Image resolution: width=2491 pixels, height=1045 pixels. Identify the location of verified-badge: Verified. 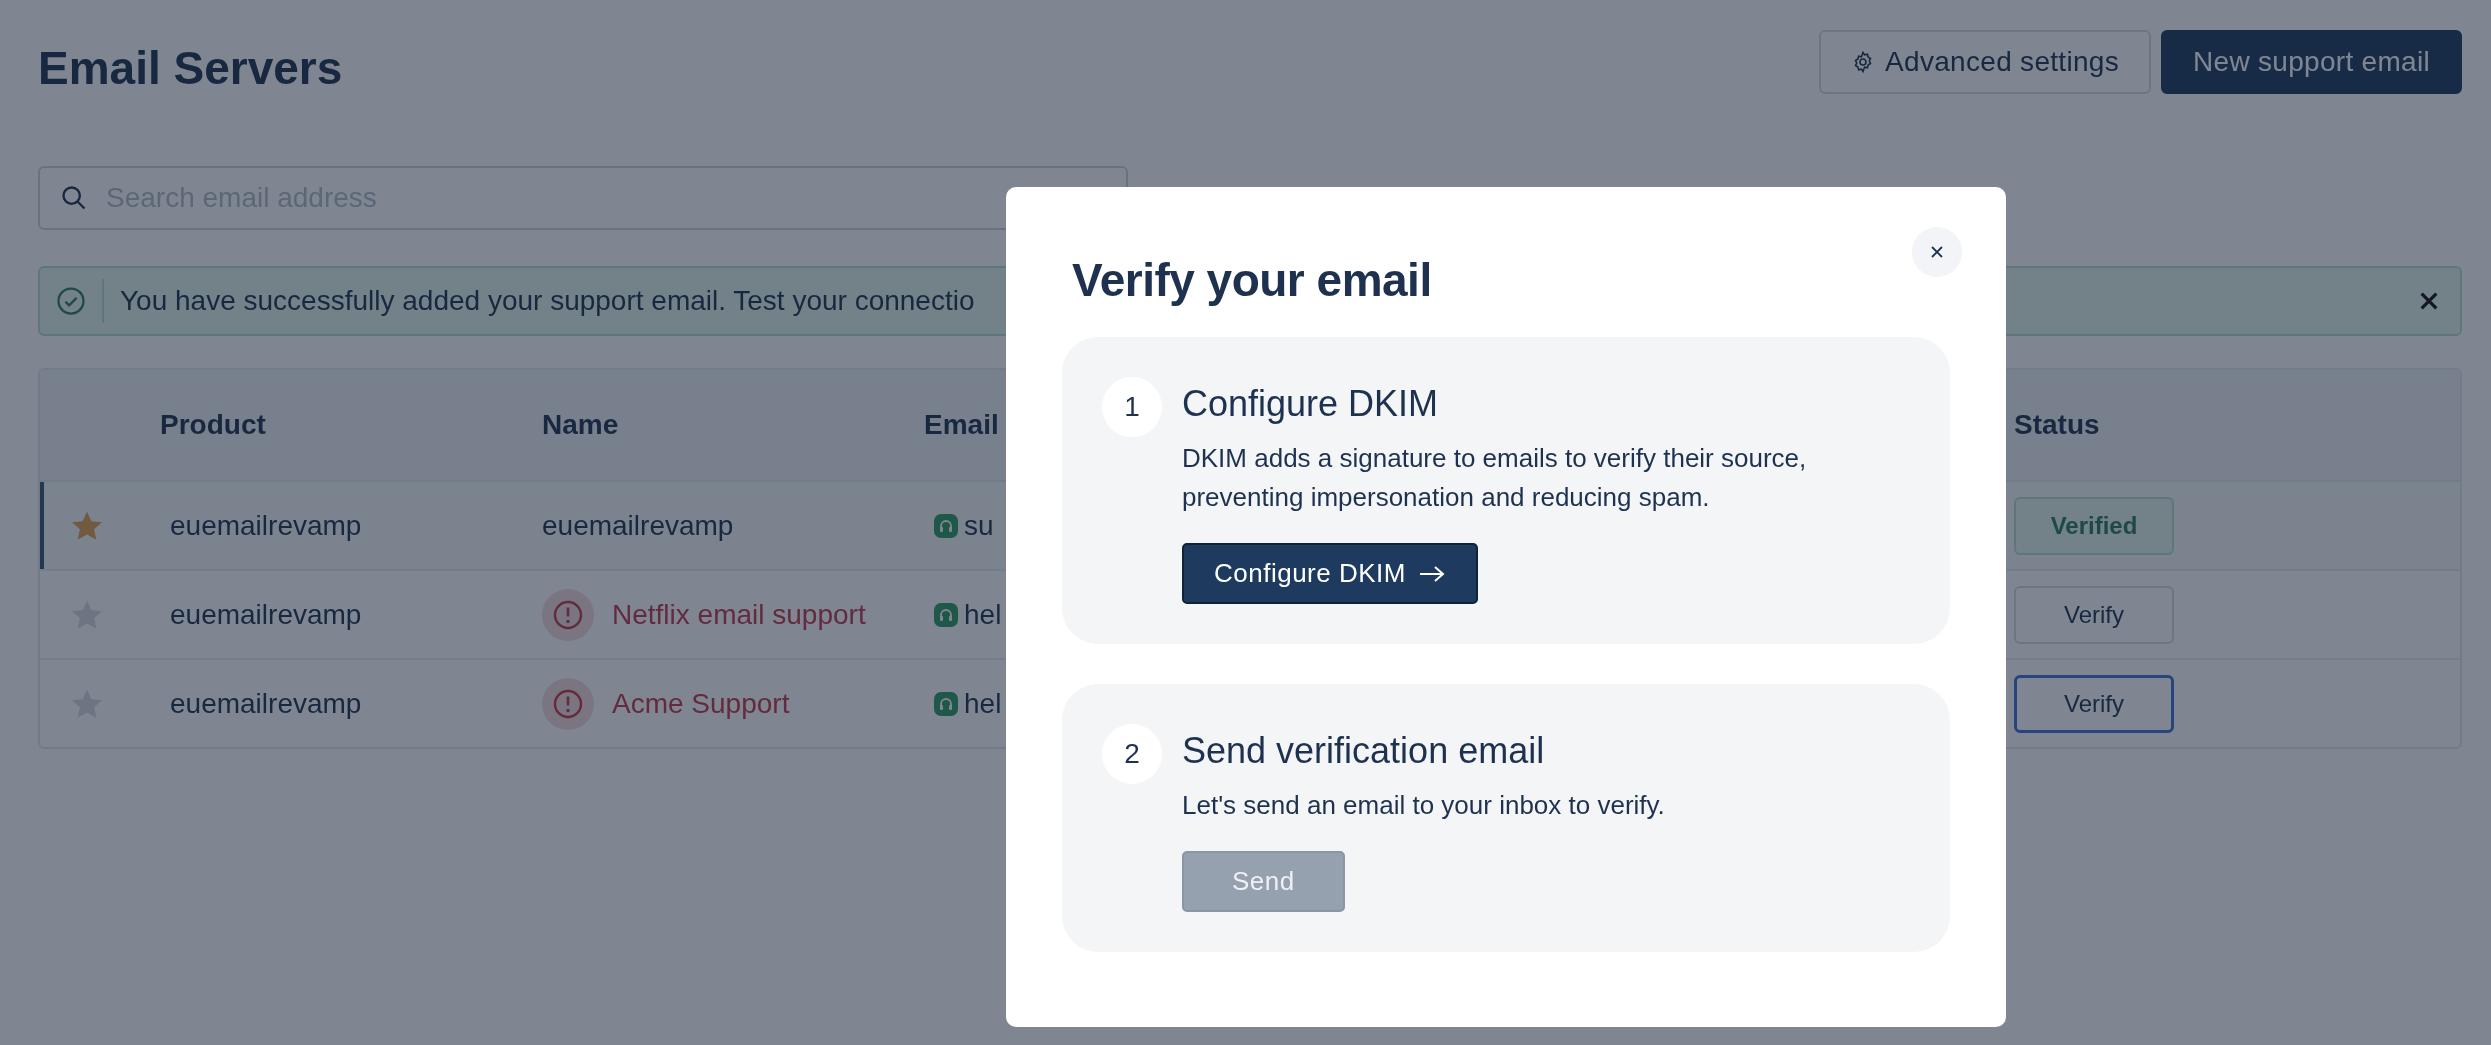
(2094, 525).